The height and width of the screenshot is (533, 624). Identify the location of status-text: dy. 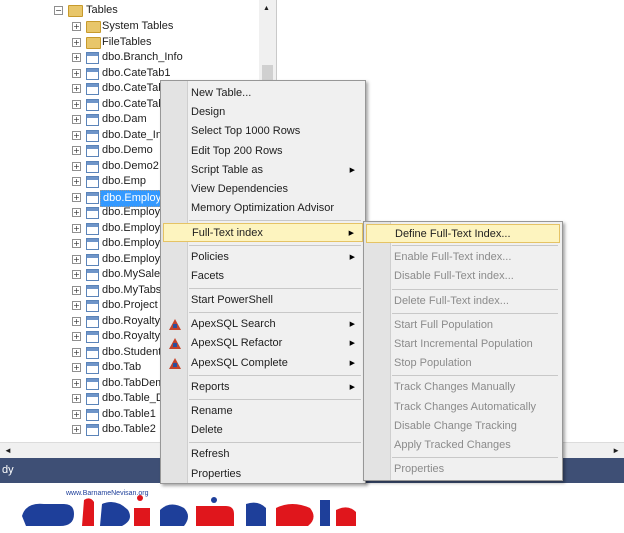
(8, 470).